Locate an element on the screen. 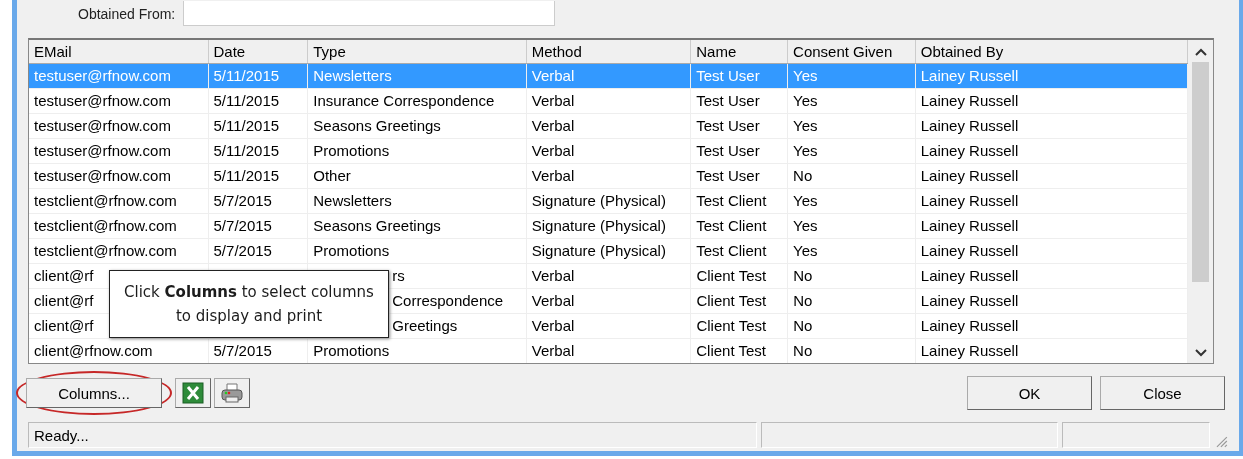 The width and height of the screenshot is (1243, 459). close-button: Close is located at coordinates (1162, 393).